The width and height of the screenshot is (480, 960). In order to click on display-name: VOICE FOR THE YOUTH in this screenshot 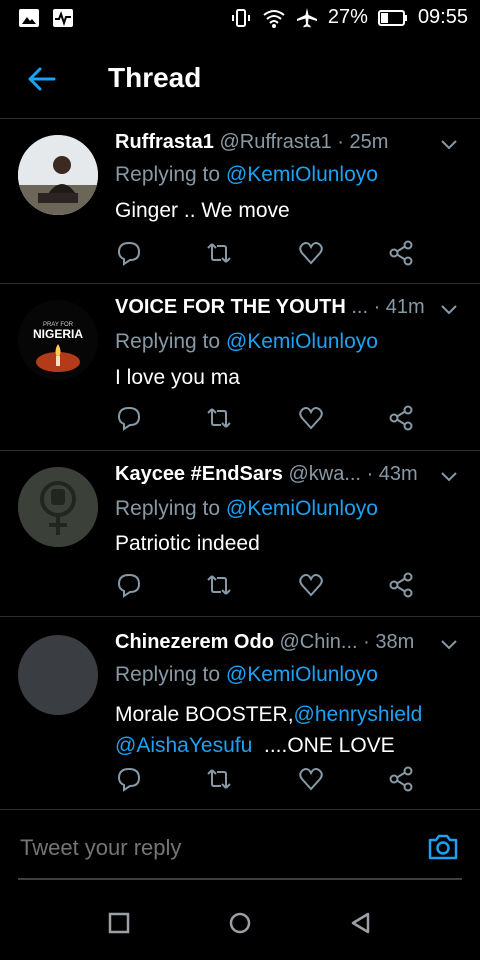, I will do `click(230, 307)`.